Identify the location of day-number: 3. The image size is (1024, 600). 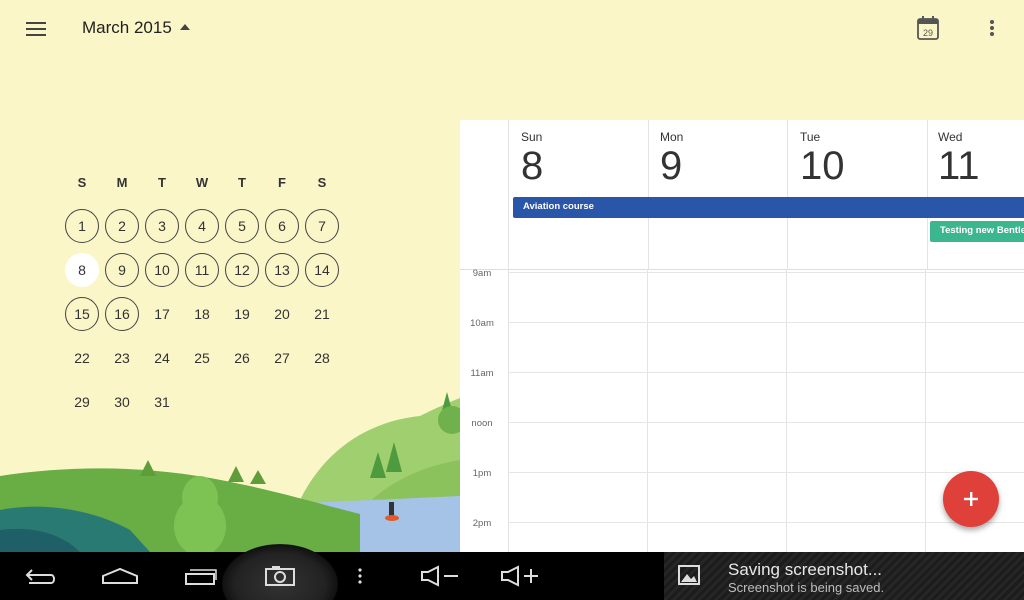
(162, 226).